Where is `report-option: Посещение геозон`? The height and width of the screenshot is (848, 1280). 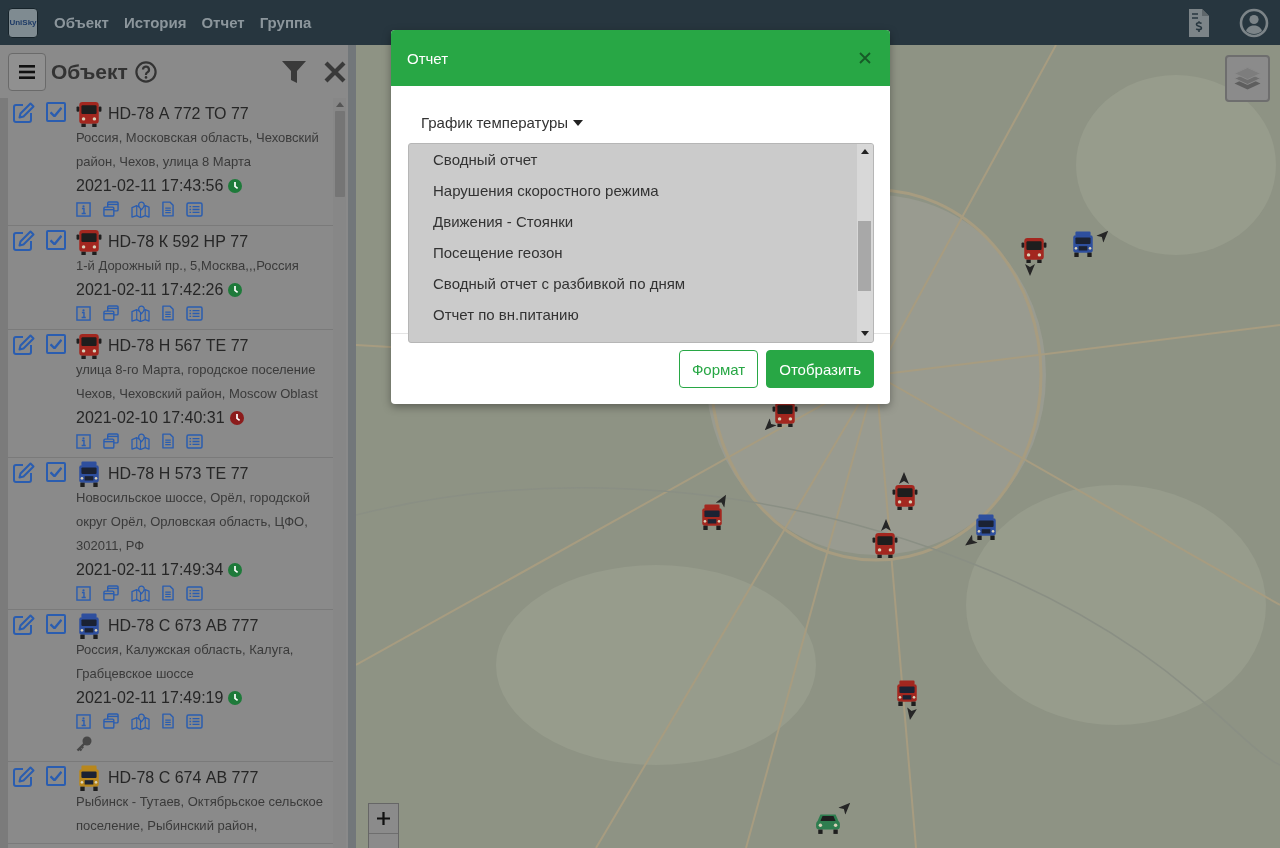 report-option: Посещение геозон is located at coordinates (633, 252).